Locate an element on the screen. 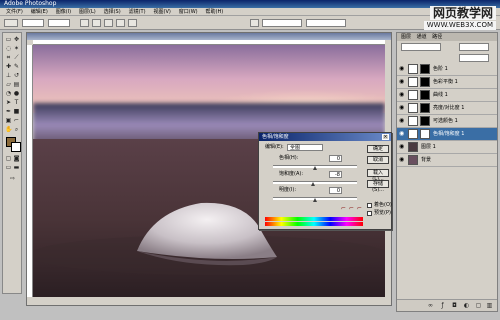  crop-tool-icon: ⌗ is located at coordinates (8, 57).